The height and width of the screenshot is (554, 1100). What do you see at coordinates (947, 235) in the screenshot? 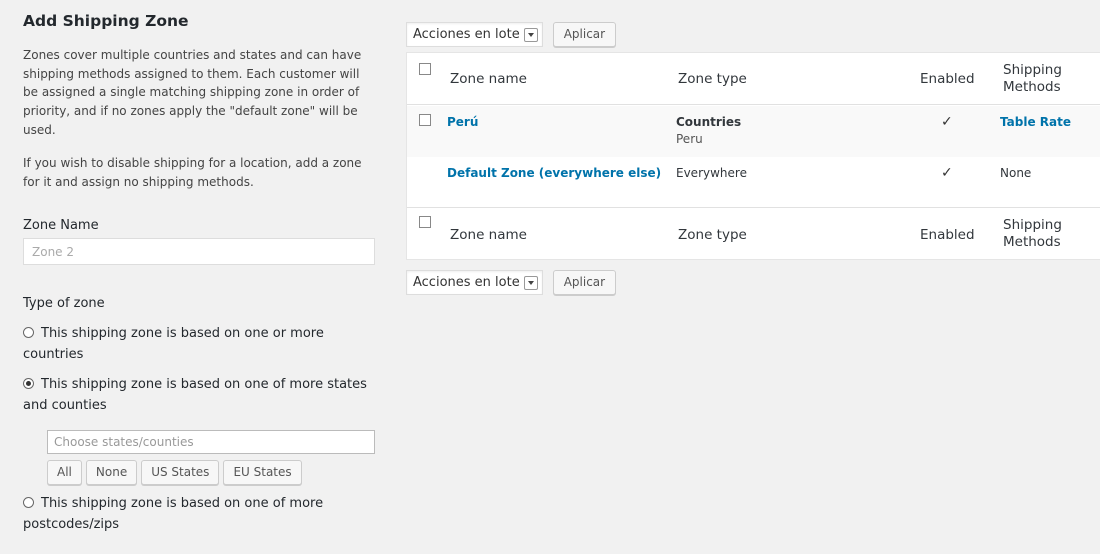
I see `col-enabled-footer: Enabled` at bounding box center [947, 235].